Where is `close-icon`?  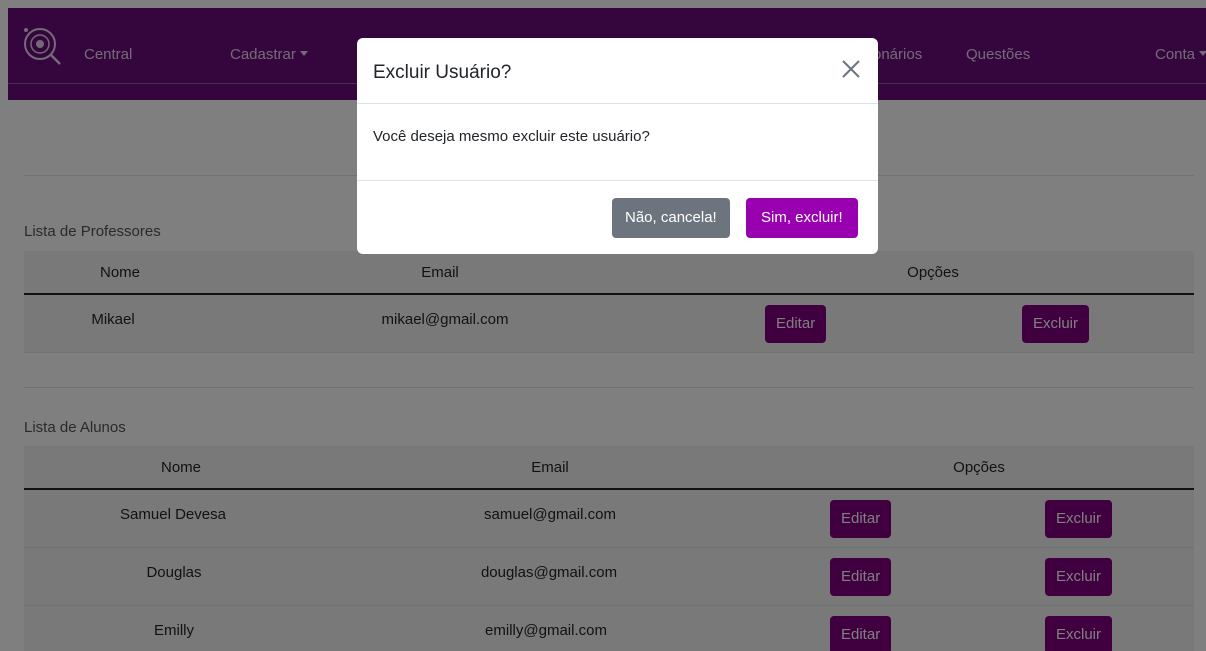 close-icon is located at coordinates (851, 69).